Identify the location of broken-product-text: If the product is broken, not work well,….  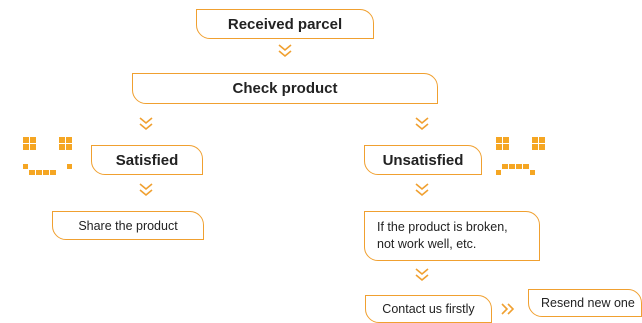
(442, 236).